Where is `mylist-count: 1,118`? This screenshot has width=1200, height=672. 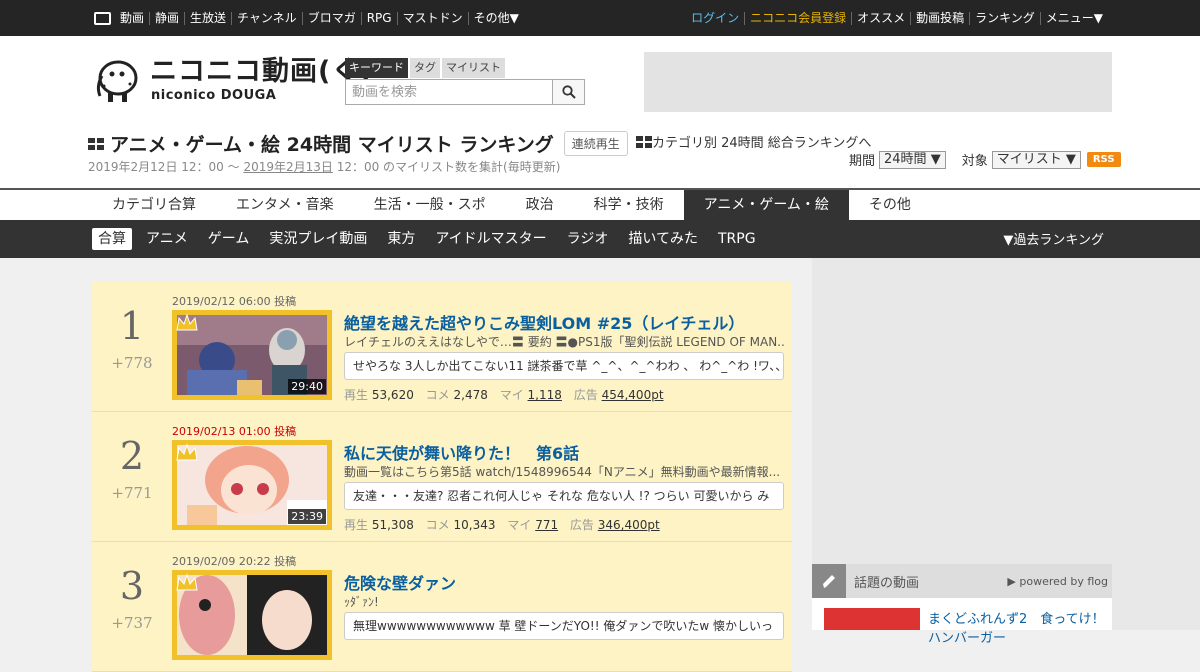 mylist-count: 1,118 is located at coordinates (545, 395).